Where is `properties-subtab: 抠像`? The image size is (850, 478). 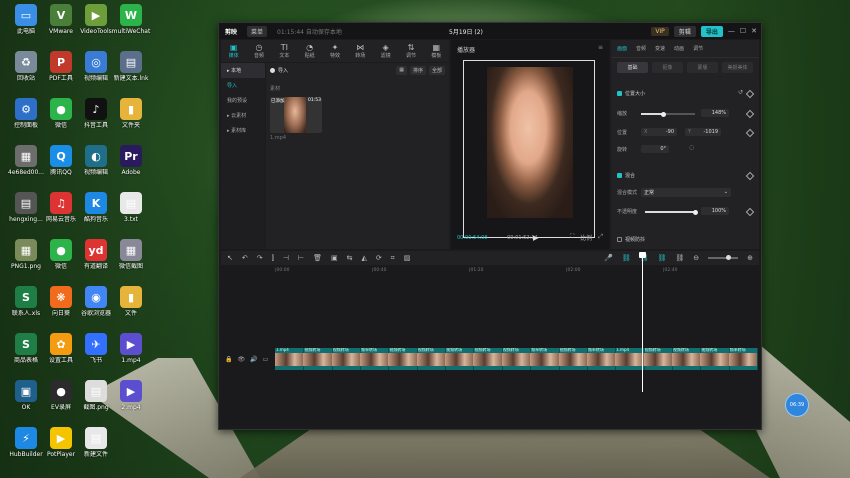
properties-subtab: 抠像 is located at coordinates (667, 67).